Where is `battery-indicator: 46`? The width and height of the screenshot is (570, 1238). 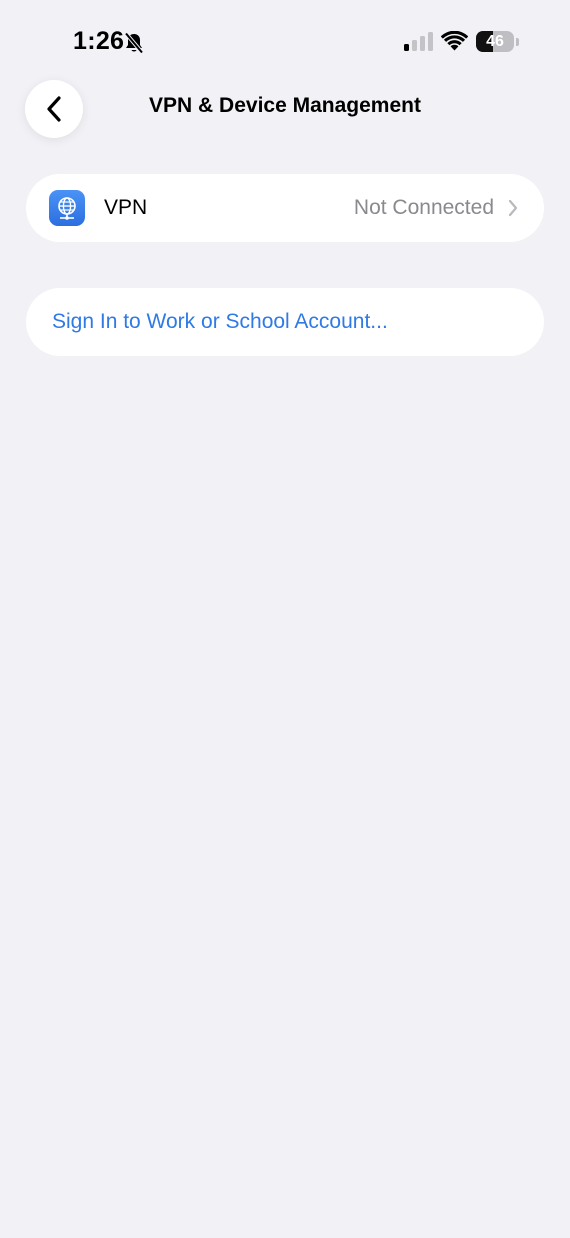
battery-indicator: 46 is located at coordinates (498, 42).